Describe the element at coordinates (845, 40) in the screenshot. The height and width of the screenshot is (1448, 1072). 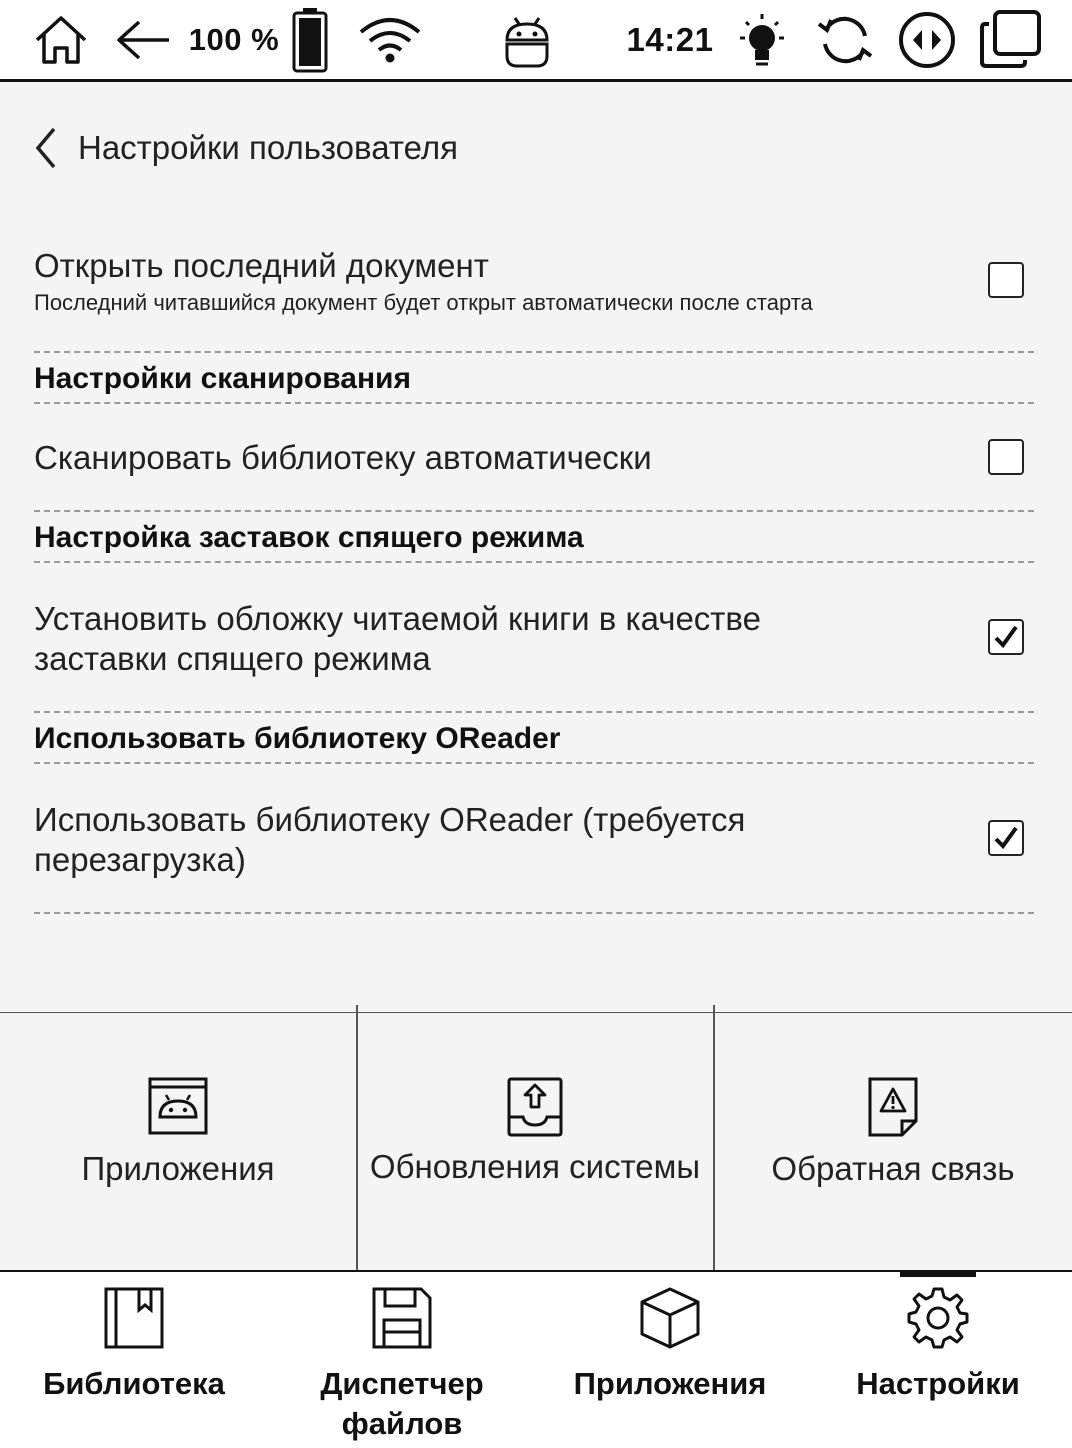
I see `refresh-icon` at that location.